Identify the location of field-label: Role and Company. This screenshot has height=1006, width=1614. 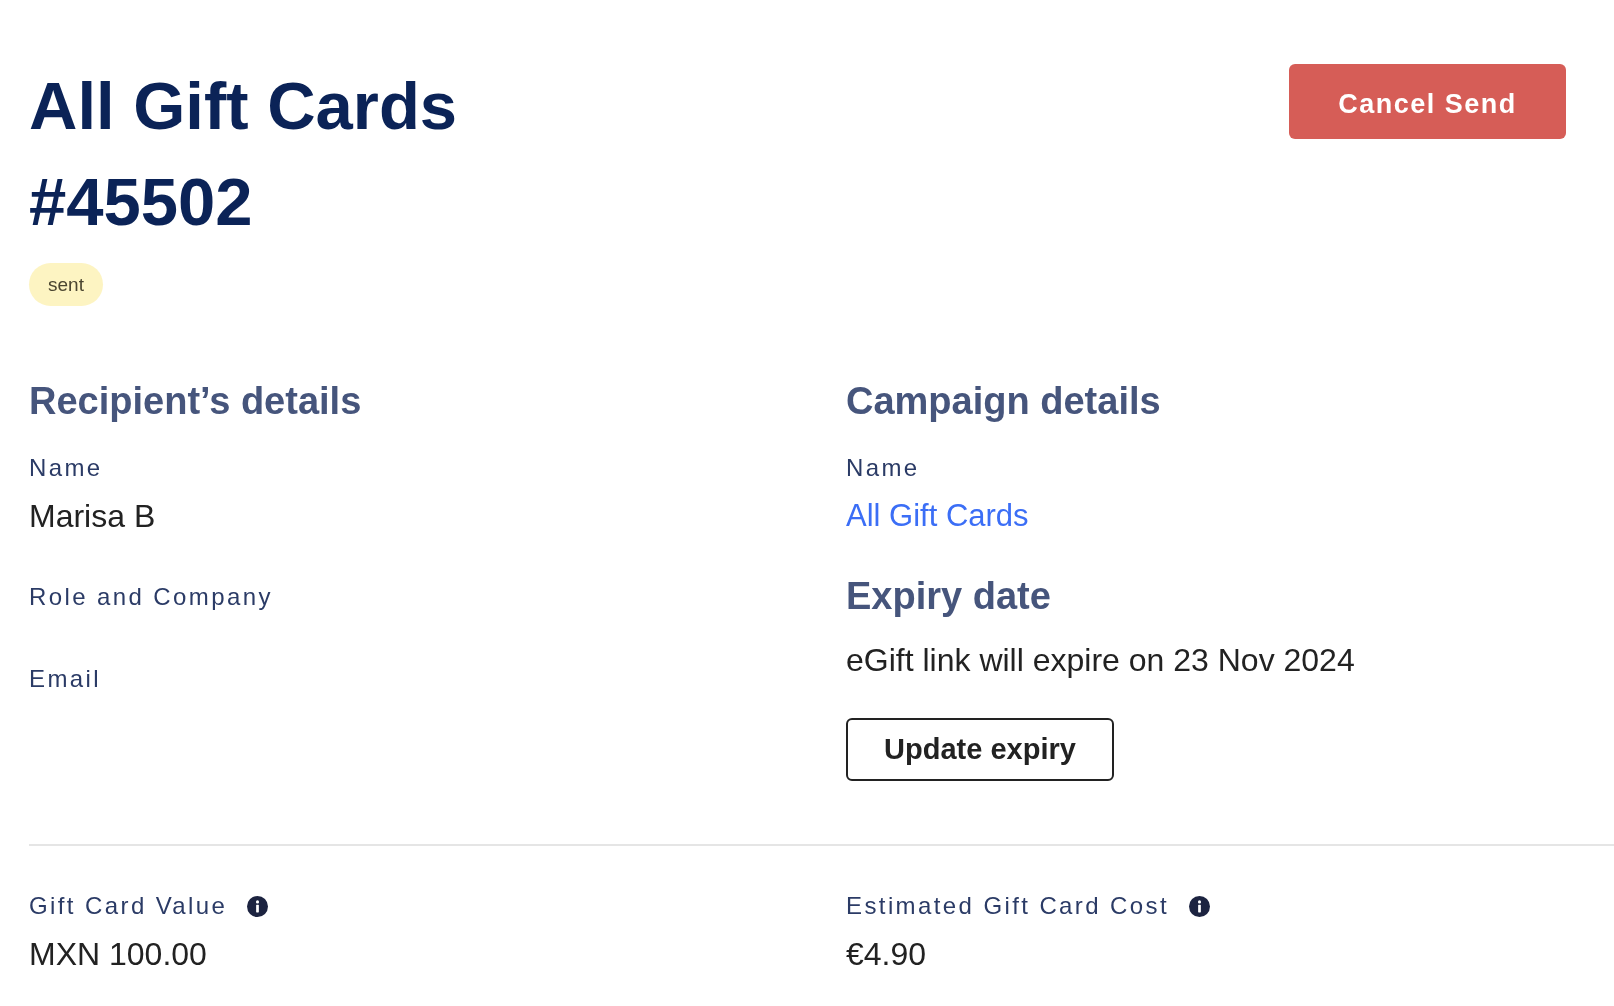
(151, 597).